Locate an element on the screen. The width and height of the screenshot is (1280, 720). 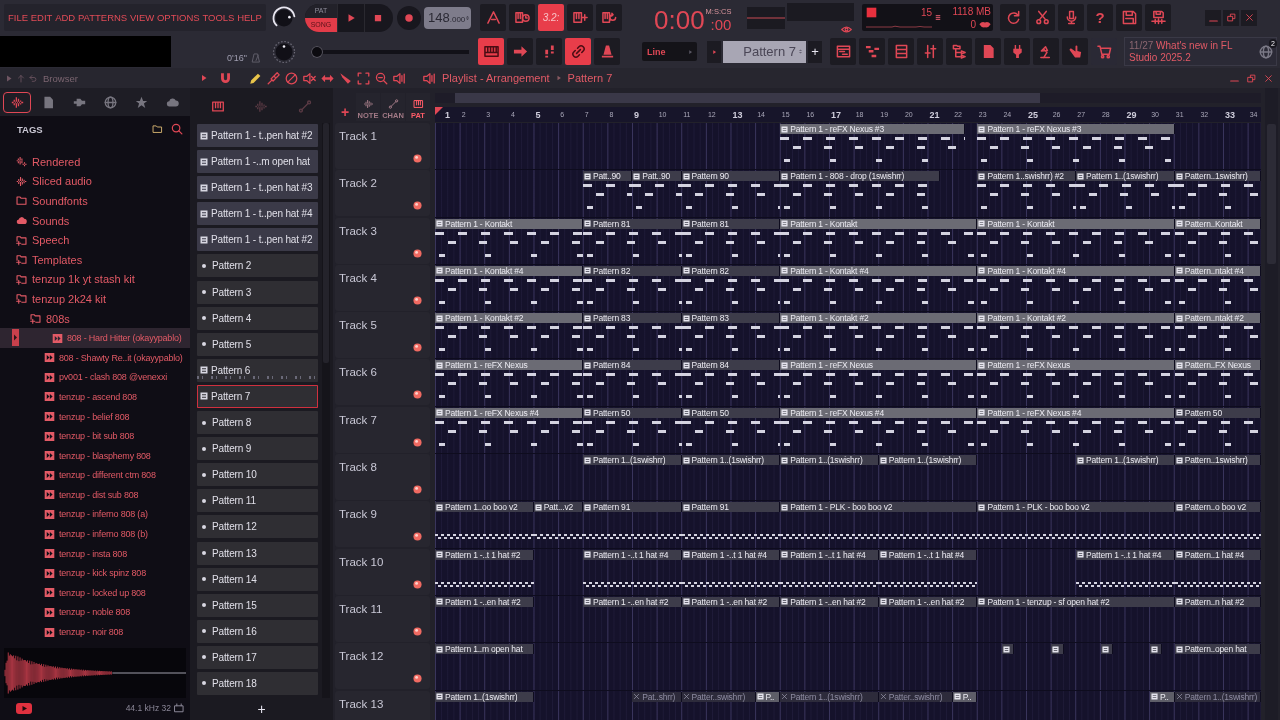
pattern-clip: Pattern..Kontakt is located at coordinates (1217, 223).